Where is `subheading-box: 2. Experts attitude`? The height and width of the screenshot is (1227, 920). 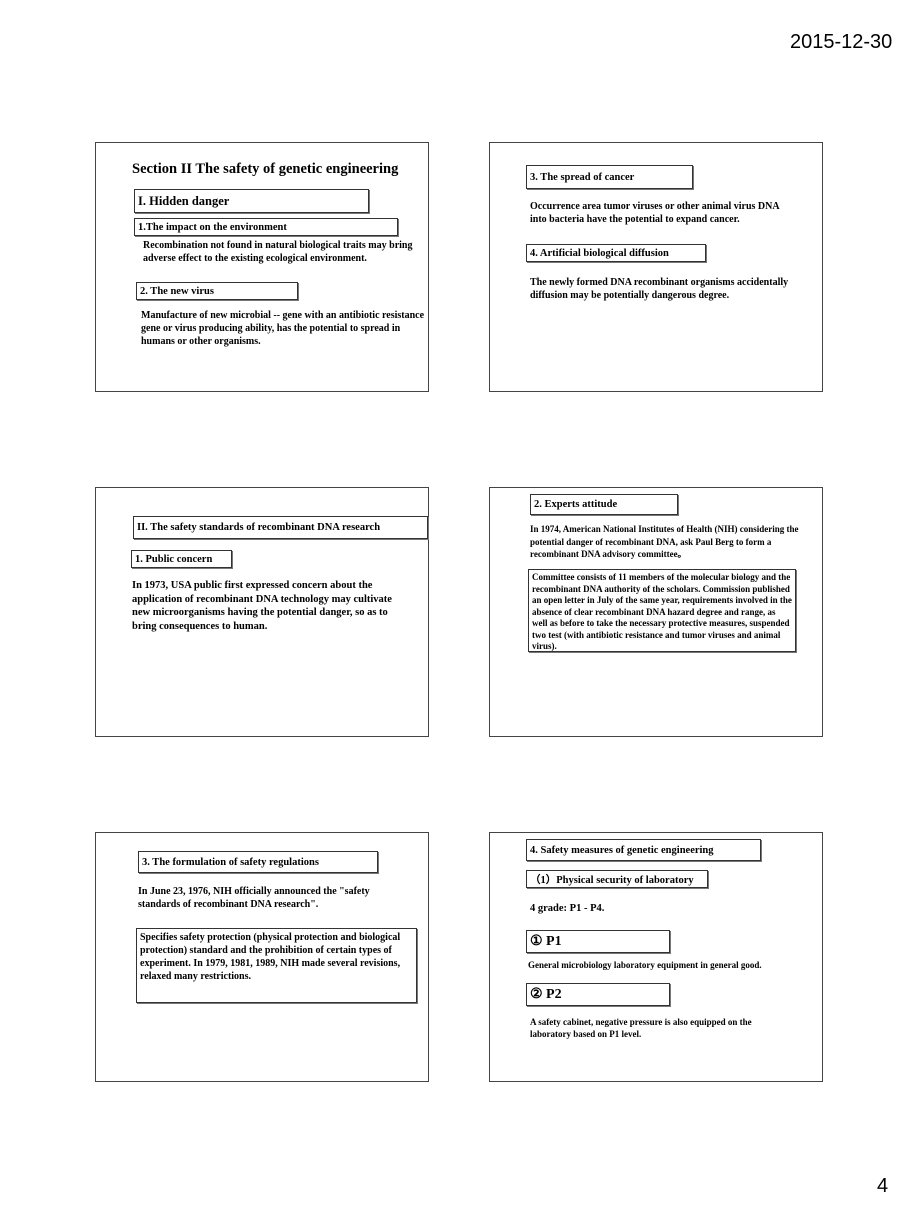 subheading-box: 2. Experts attitude is located at coordinates (604, 504).